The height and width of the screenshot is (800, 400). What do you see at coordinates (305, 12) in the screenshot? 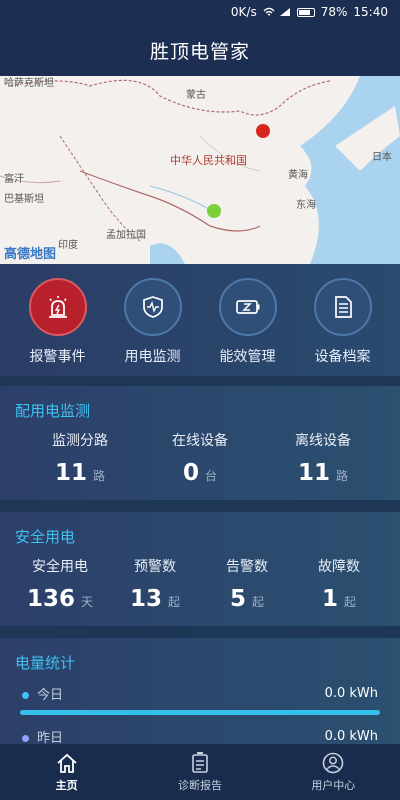
I see `battery-icon` at bounding box center [305, 12].